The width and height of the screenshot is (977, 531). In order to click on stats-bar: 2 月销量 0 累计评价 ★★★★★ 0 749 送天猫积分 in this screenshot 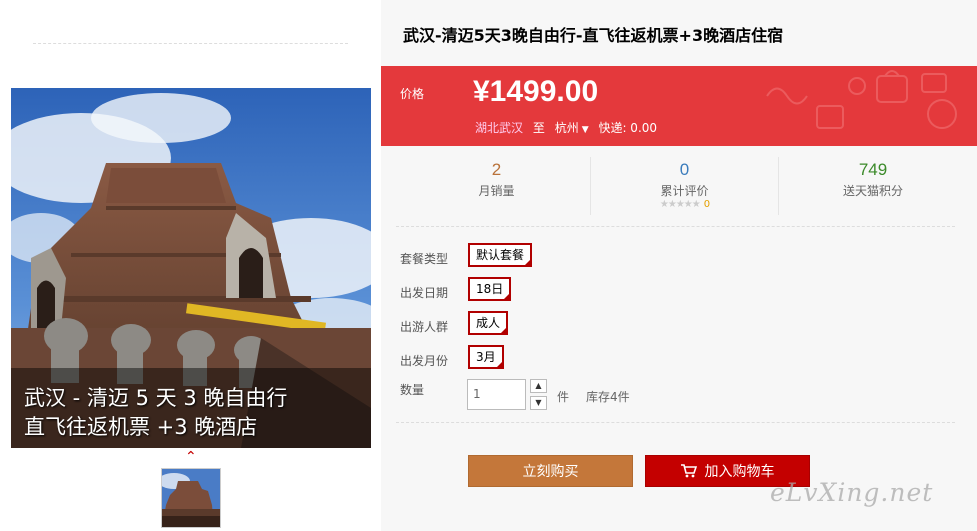, I will do `click(685, 186)`.